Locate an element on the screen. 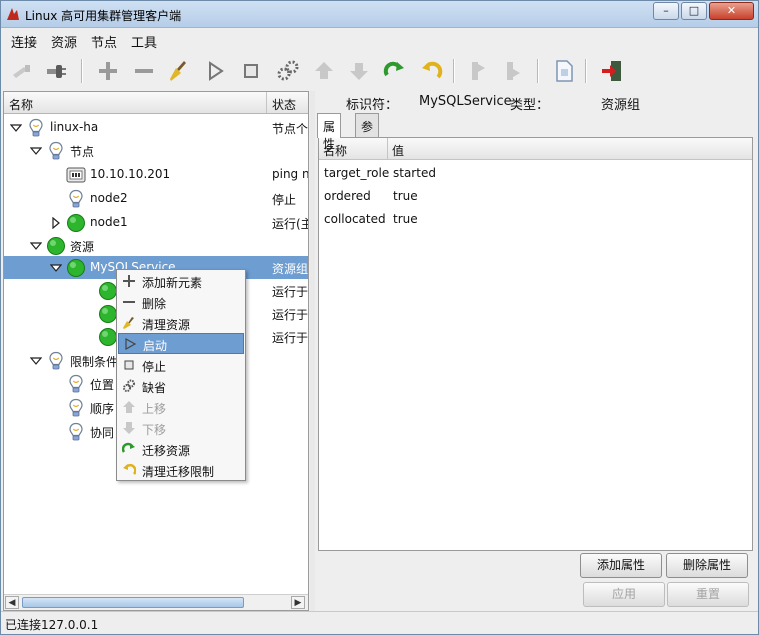  unmigrate-icon is located at coordinates (431, 71).